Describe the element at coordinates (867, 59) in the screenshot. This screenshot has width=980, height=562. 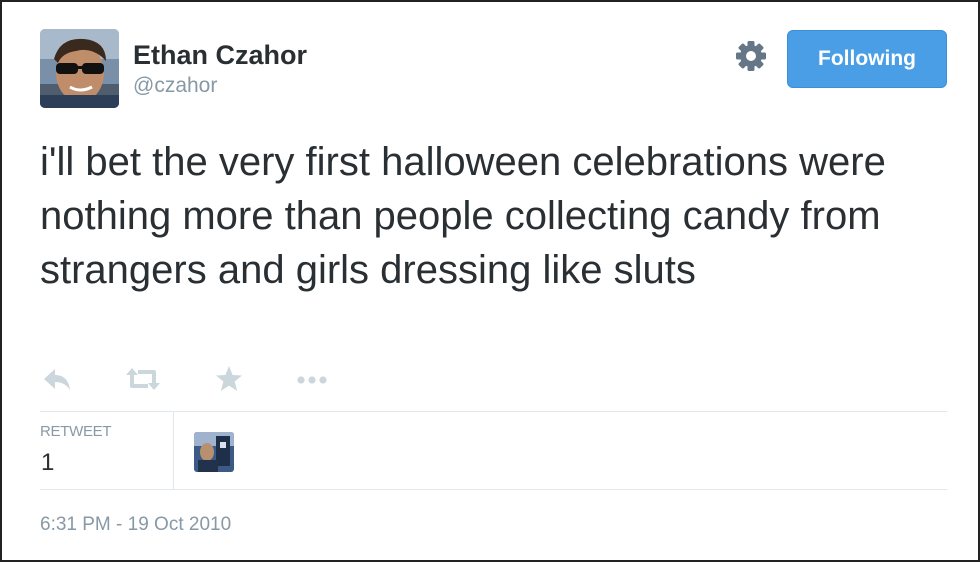
I see `following-button: Following` at that location.